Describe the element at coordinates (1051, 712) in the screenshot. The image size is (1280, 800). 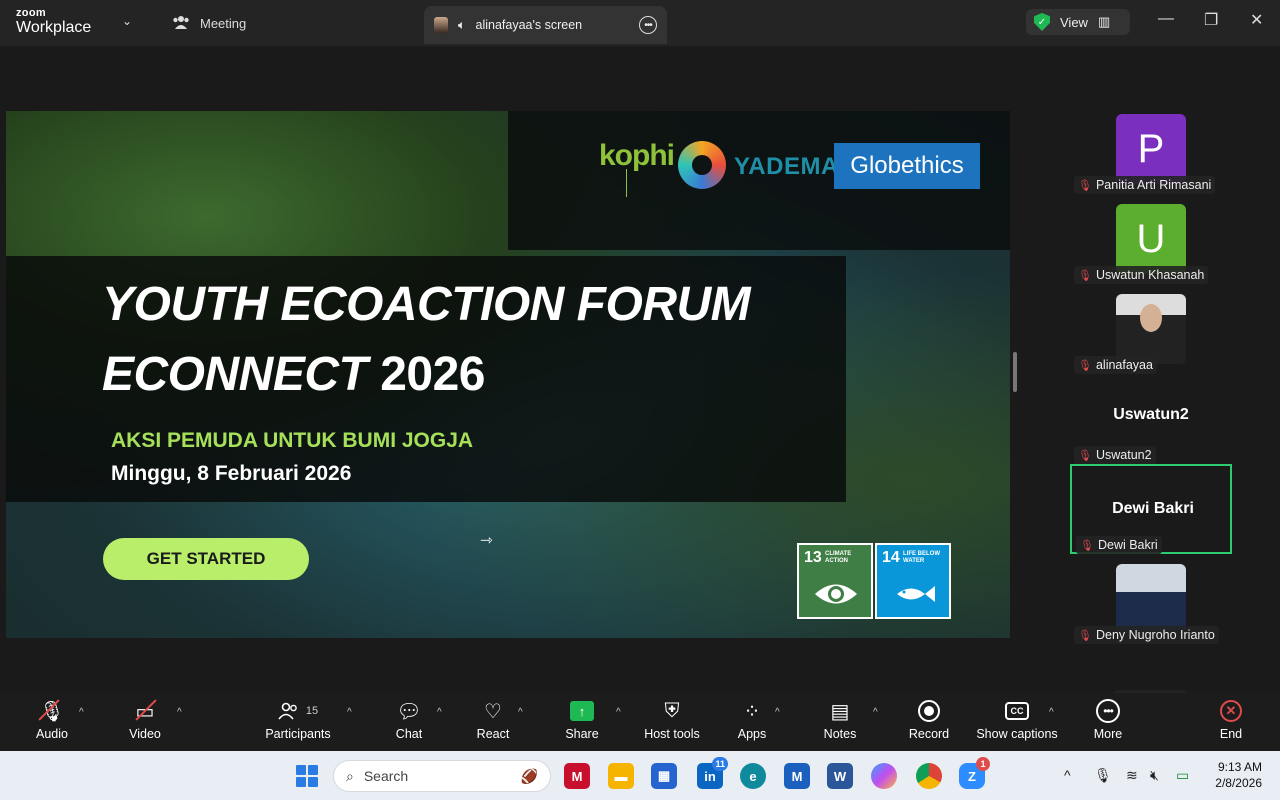
I see `captions-options-caret-icon: ^` at that location.